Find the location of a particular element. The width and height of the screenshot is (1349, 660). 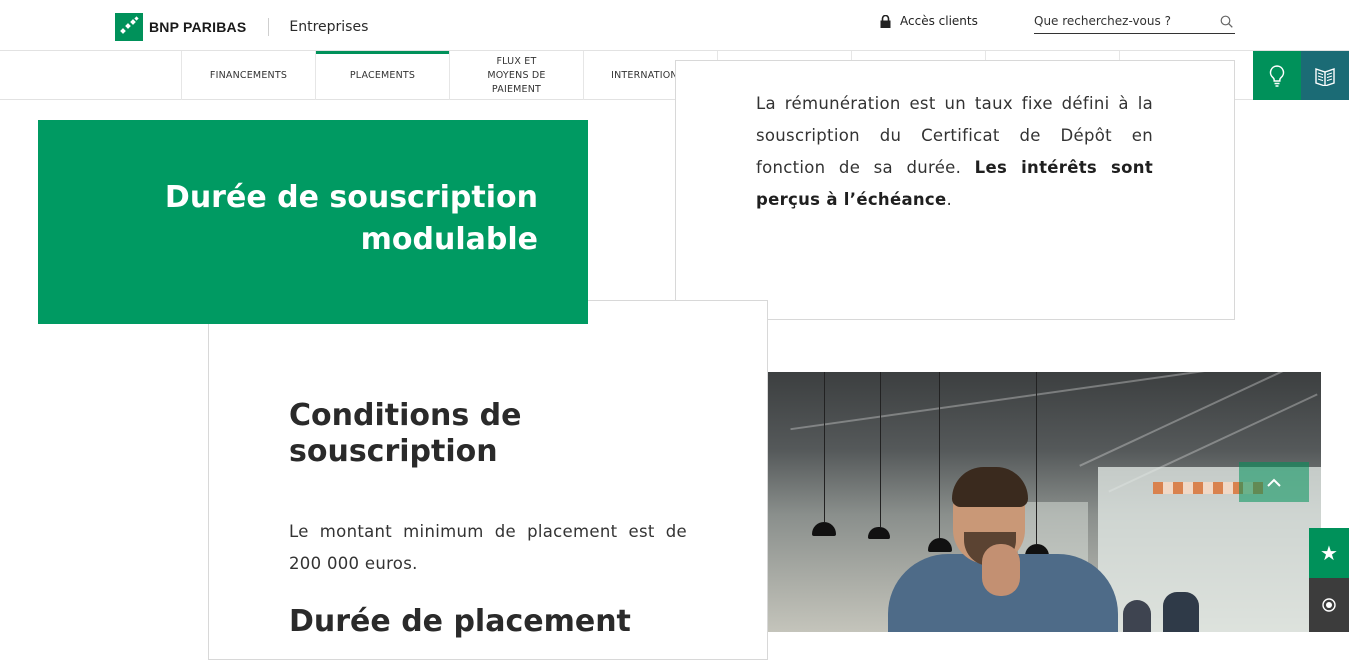

radio-icon is located at coordinates (1329, 605).